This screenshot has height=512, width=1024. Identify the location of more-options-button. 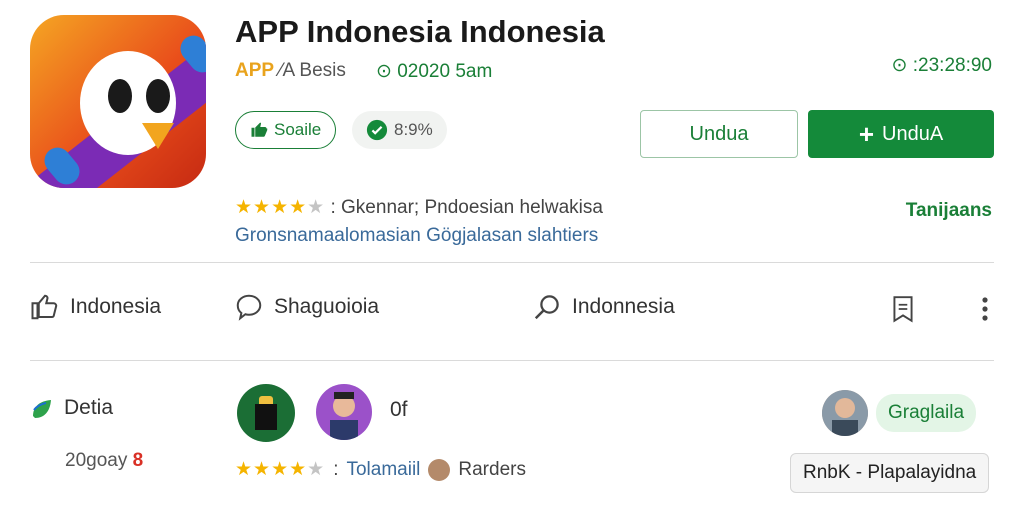
(985, 309).